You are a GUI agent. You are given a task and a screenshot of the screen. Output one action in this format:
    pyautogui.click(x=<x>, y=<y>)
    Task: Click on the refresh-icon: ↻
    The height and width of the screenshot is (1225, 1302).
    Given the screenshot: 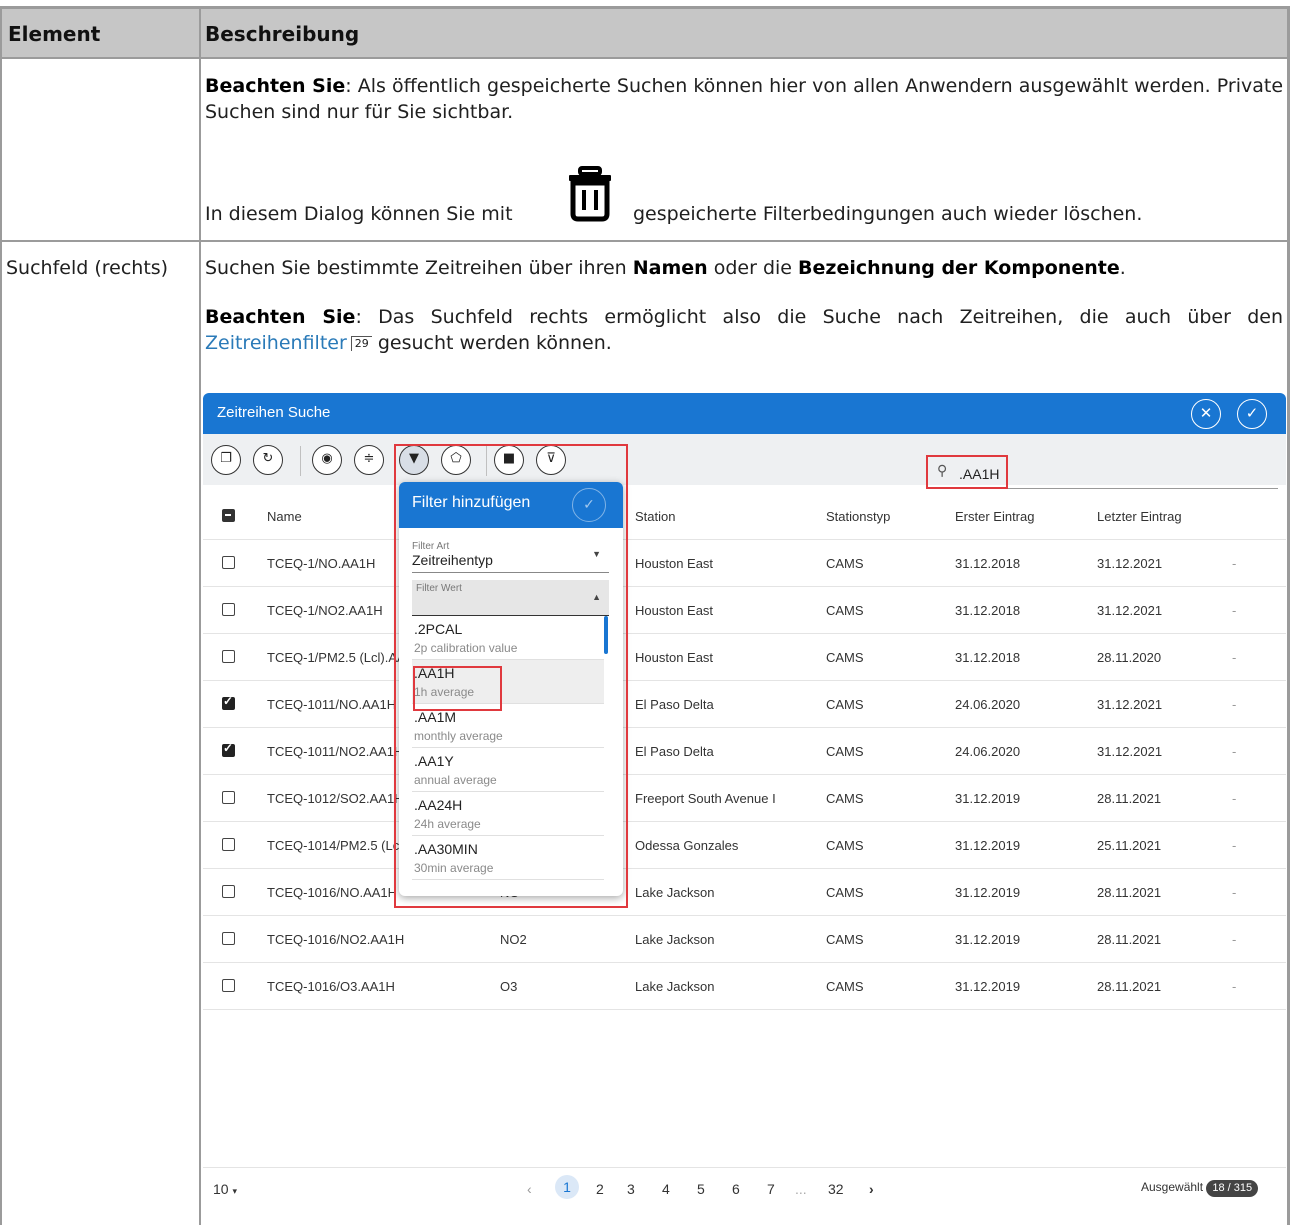 What is the action you would take?
    pyautogui.click(x=268, y=460)
    